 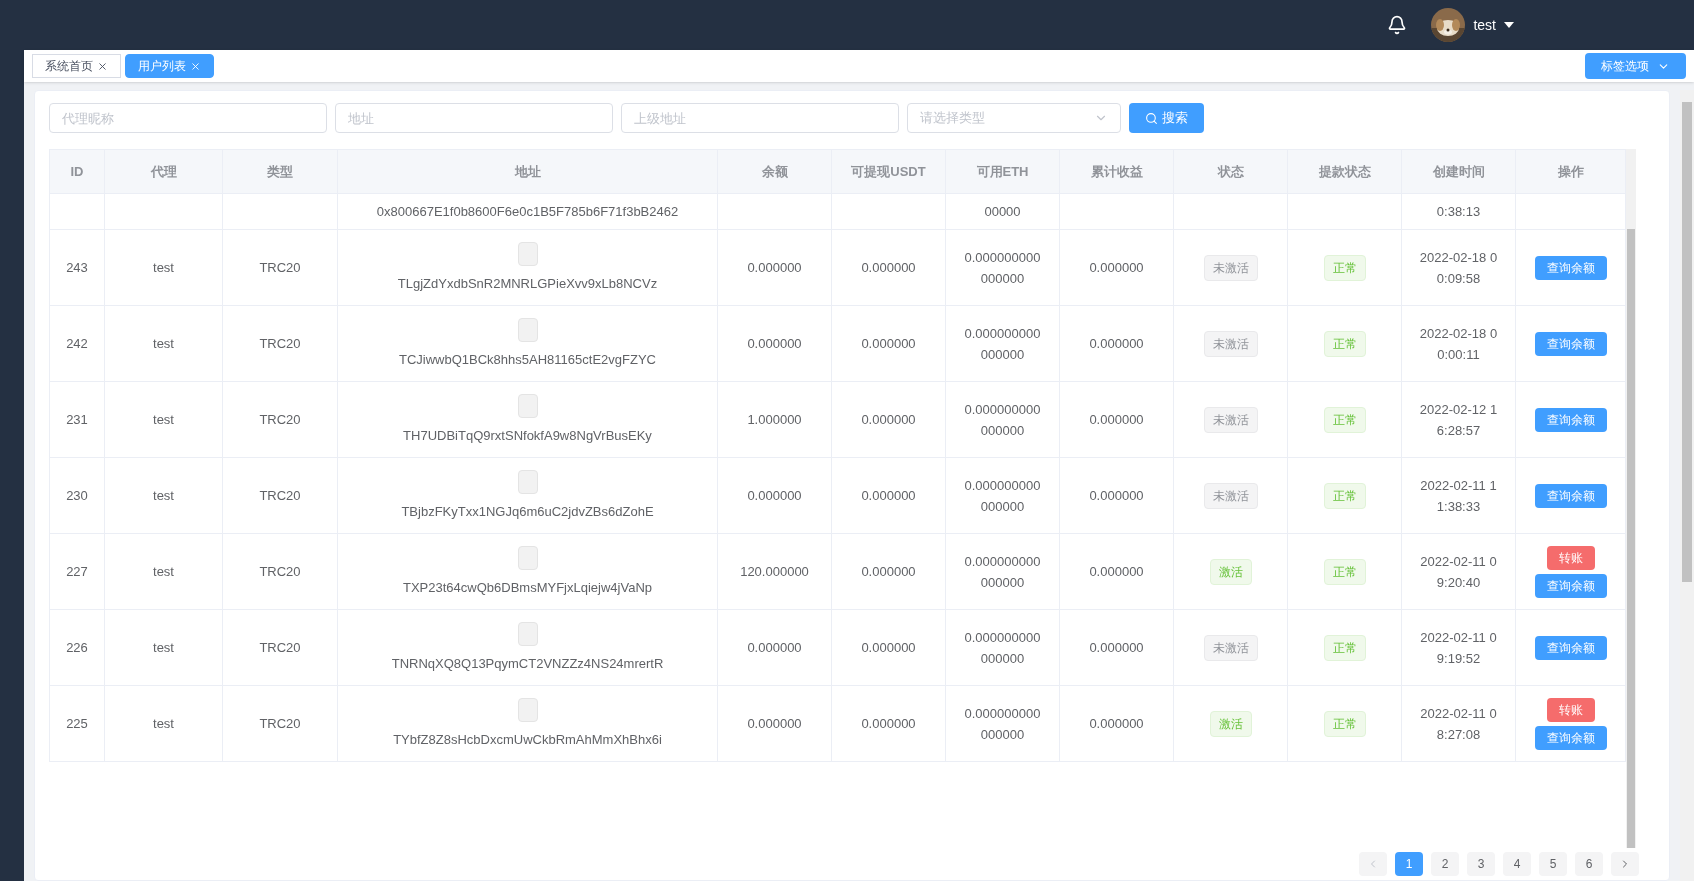 I want to click on column-header: 创建时间, so click(x=1458, y=171).